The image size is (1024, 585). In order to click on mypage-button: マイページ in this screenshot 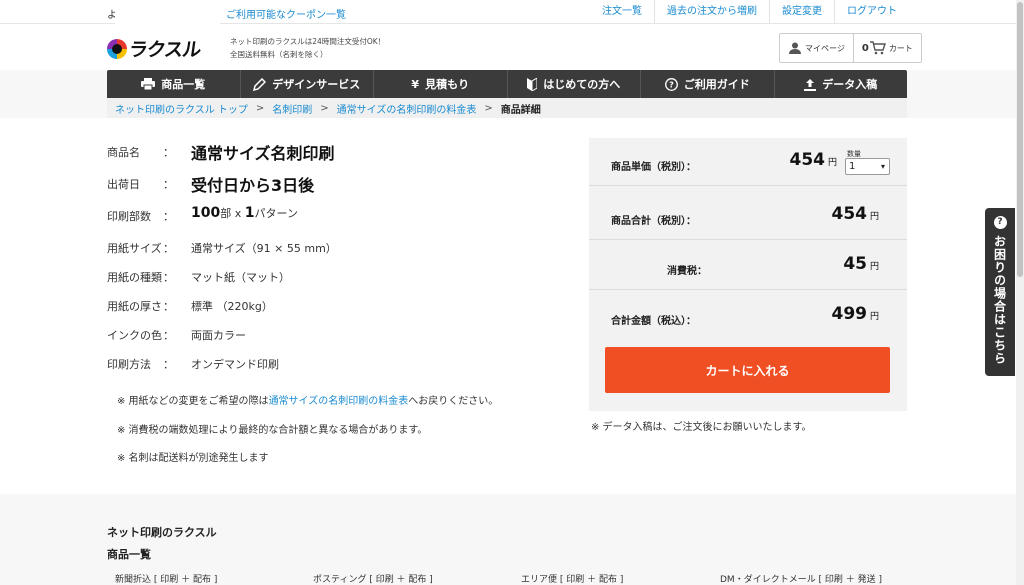, I will do `click(816, 48)`.